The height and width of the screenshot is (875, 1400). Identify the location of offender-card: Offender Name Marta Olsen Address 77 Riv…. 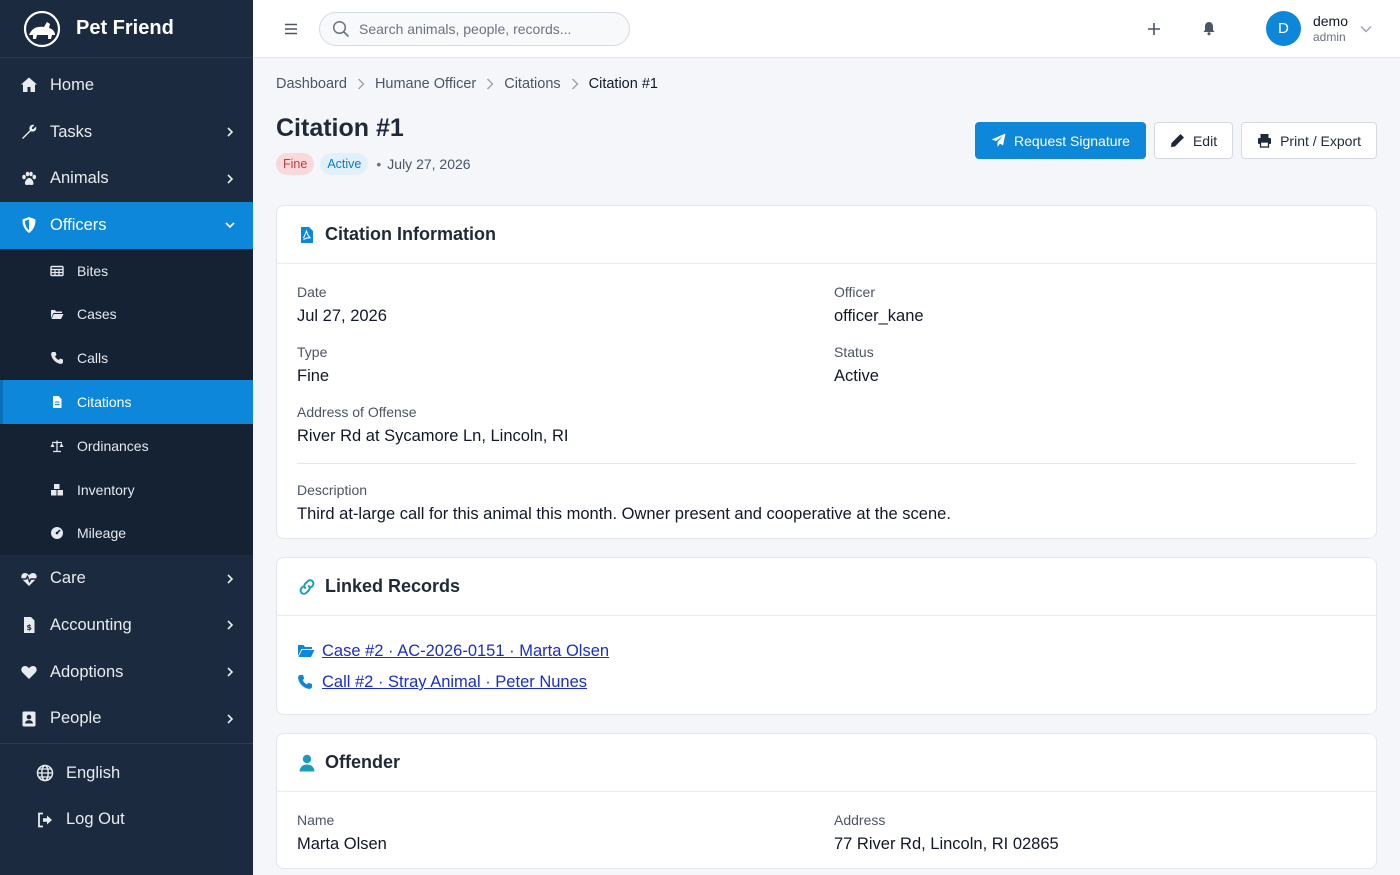
(826, 801).